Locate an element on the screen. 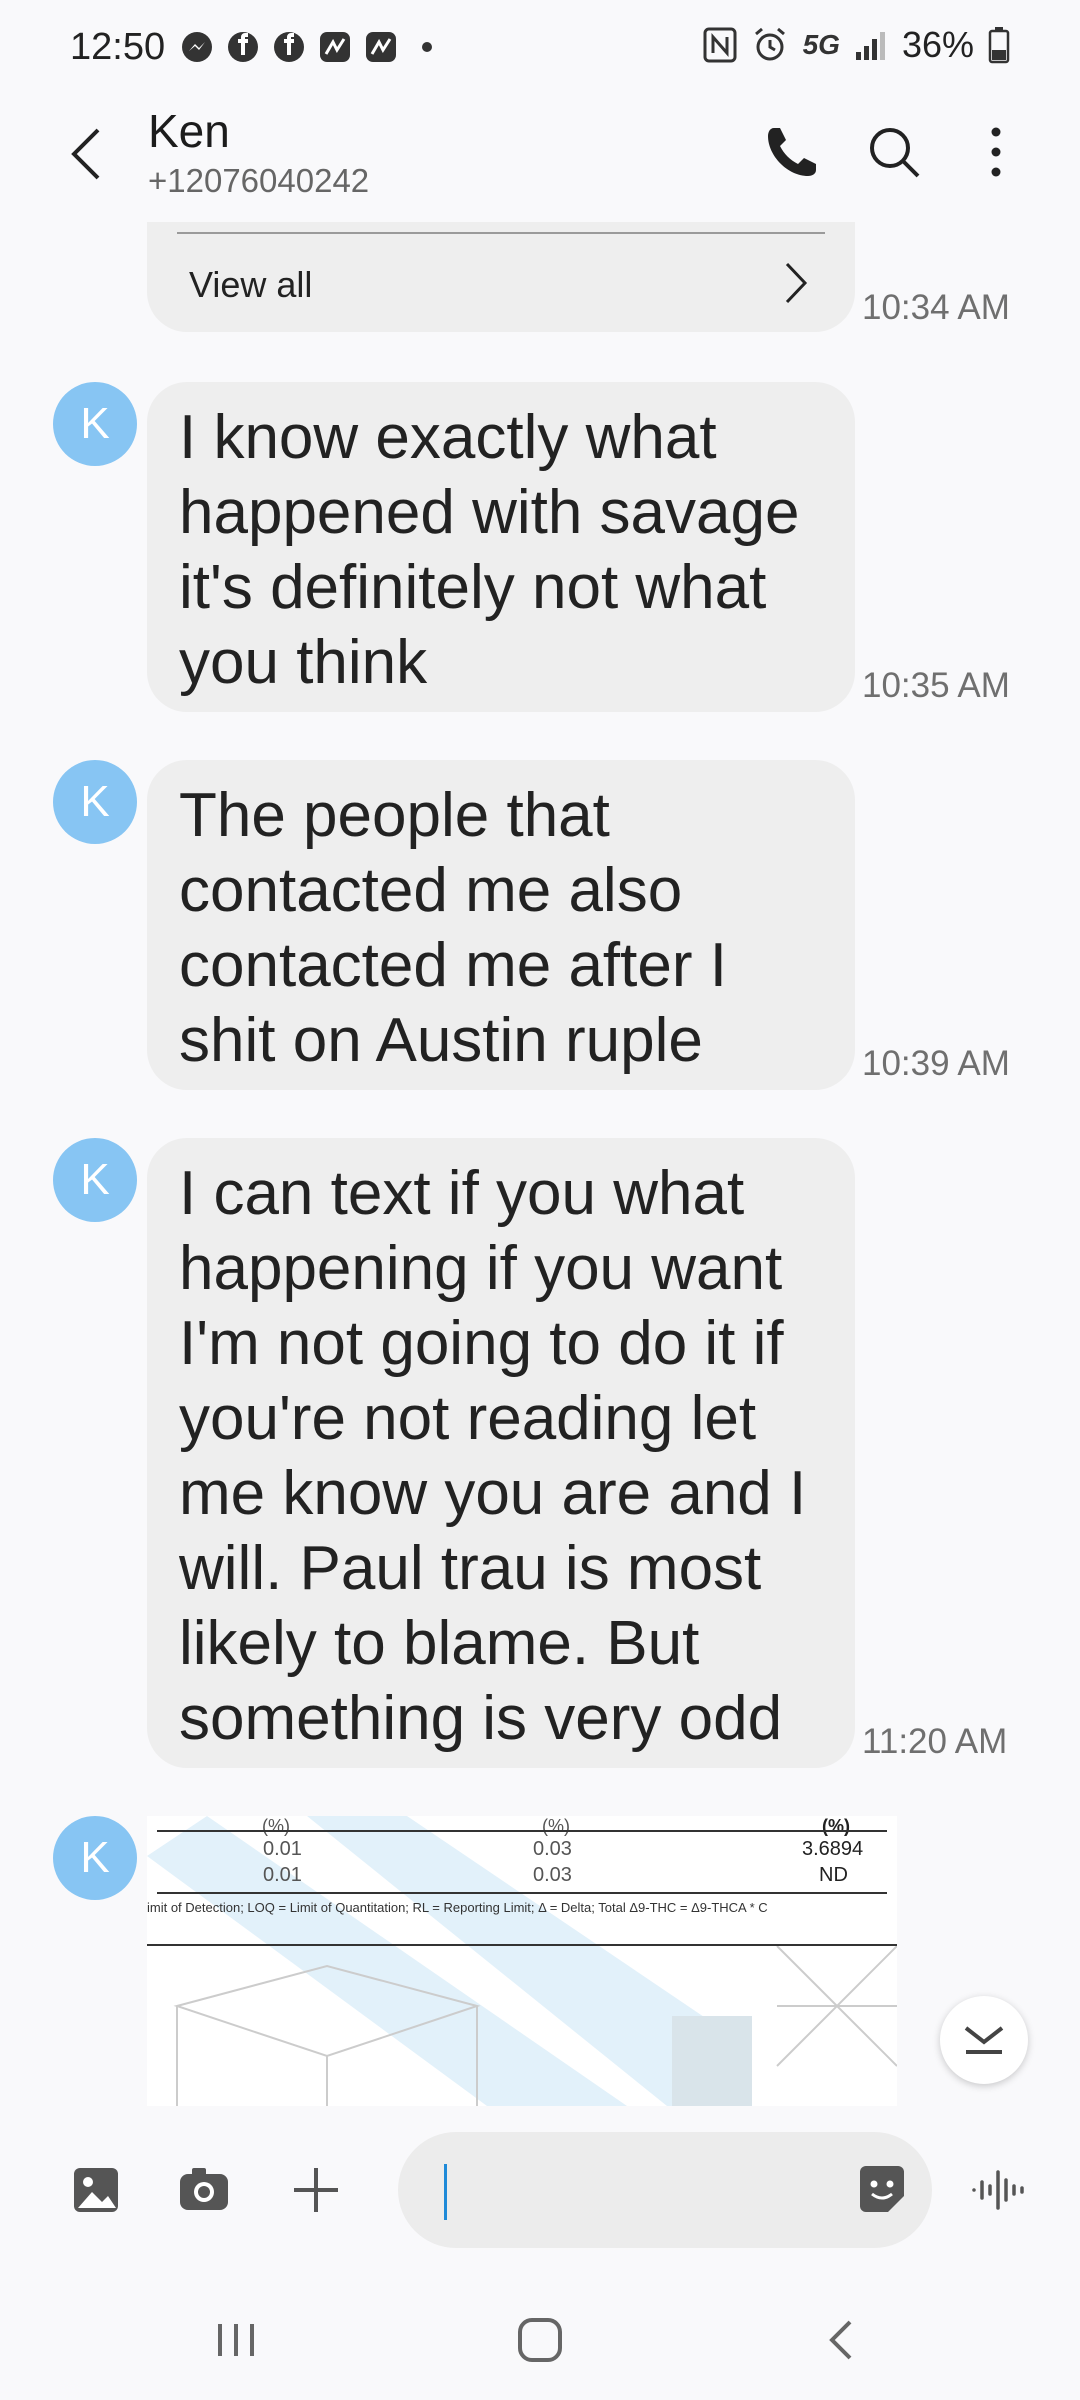  conversation-header: Ken +12076040242 is located at coordinates (540, 157).